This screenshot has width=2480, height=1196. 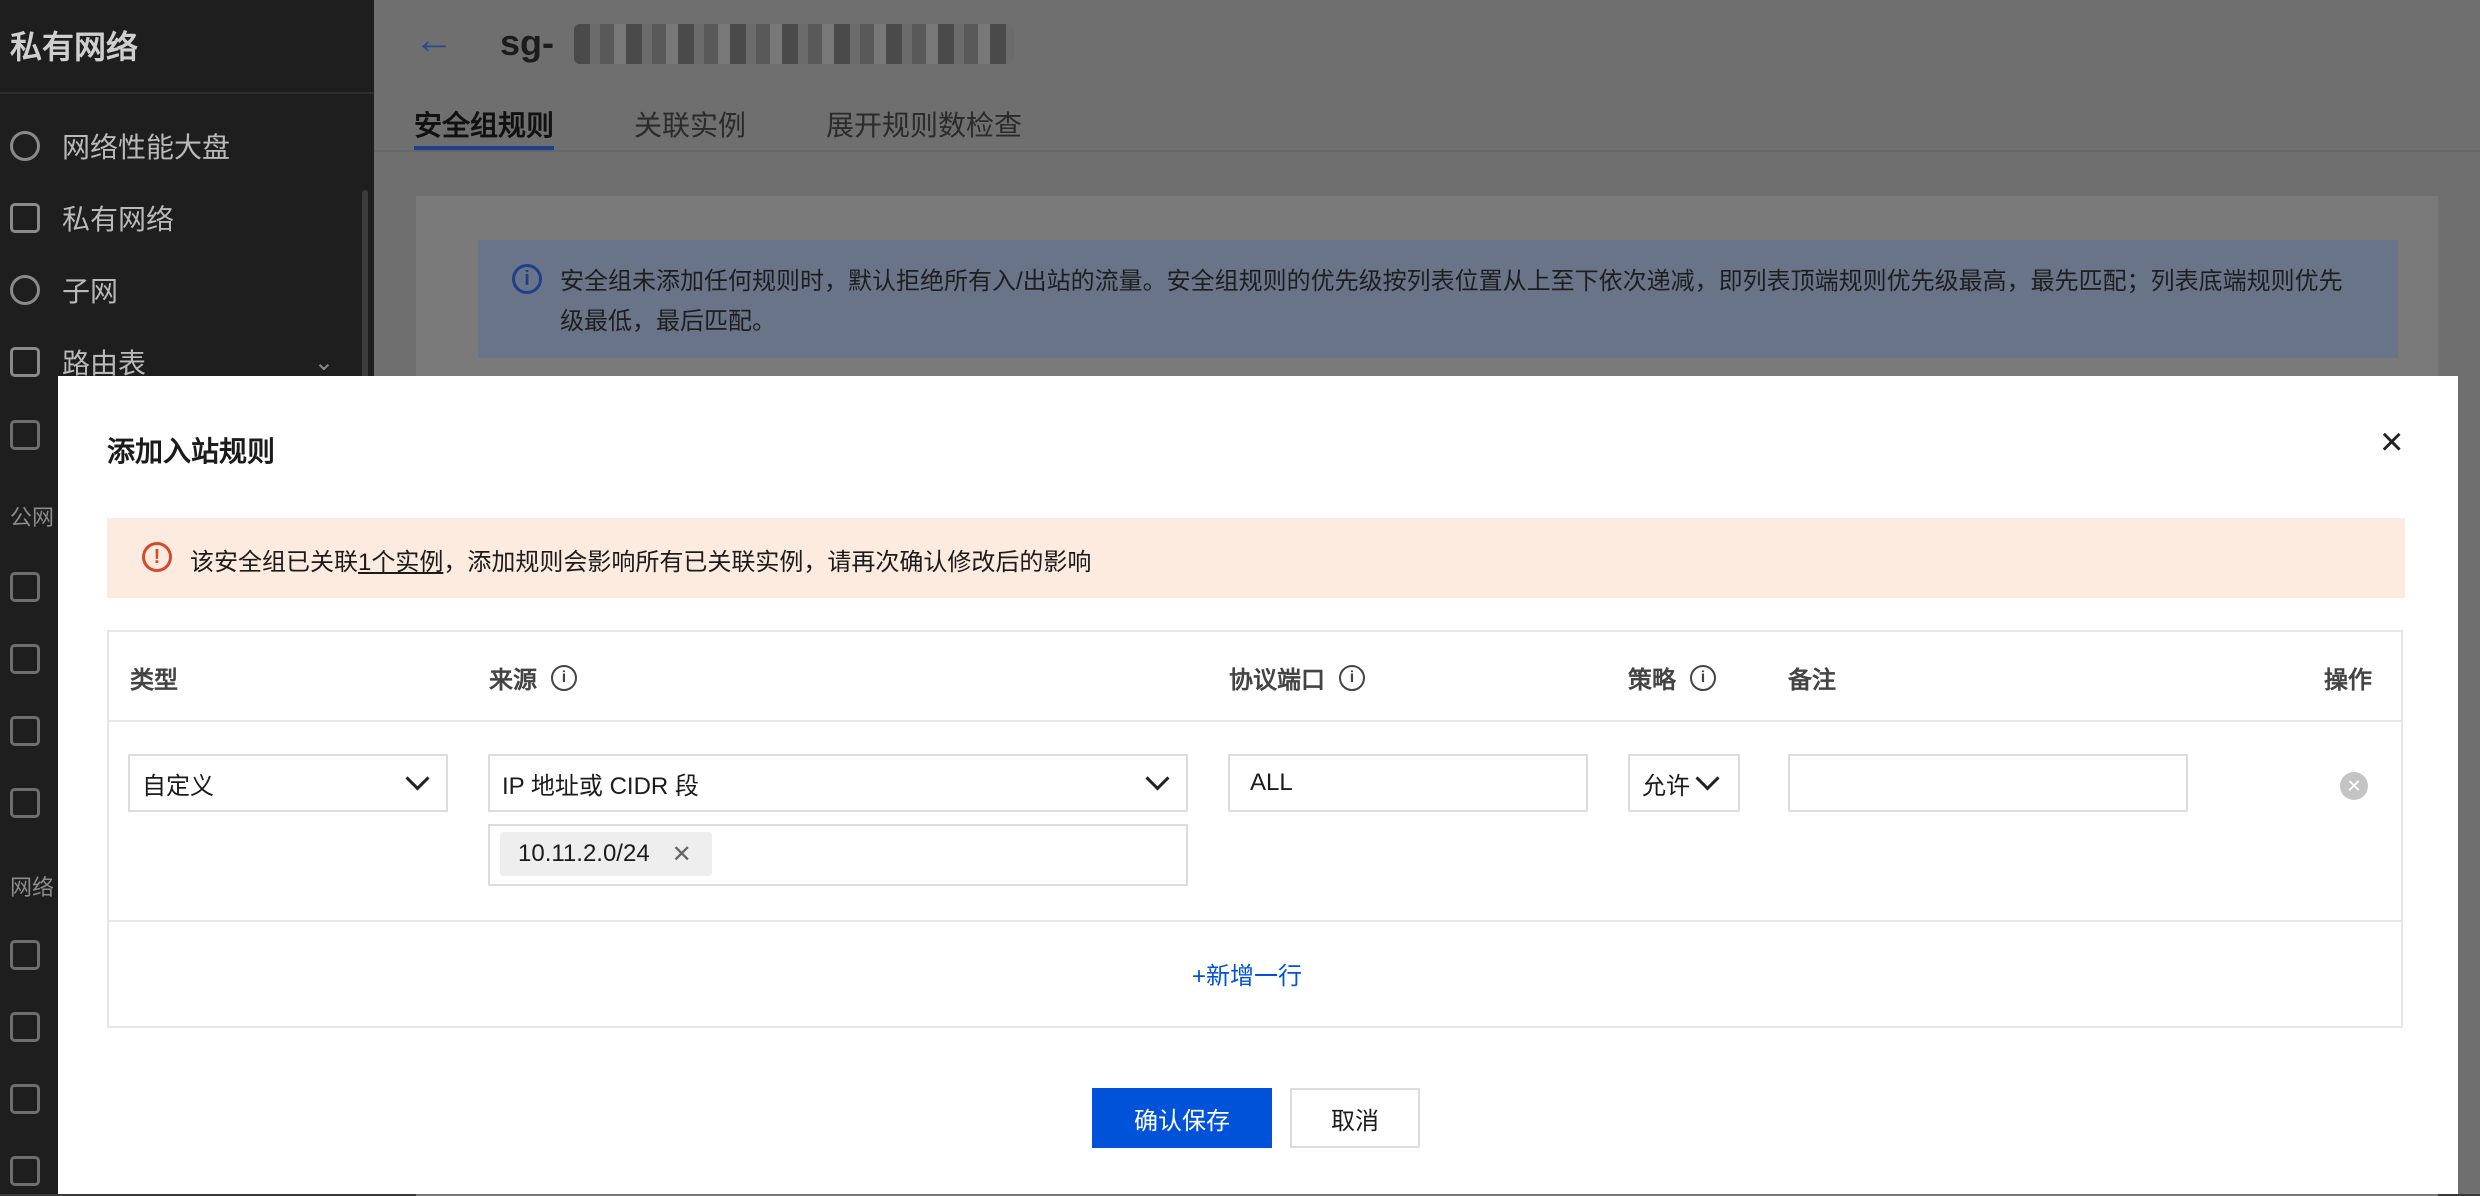 I want to click on header-divider, so click(x=1255, y=721).